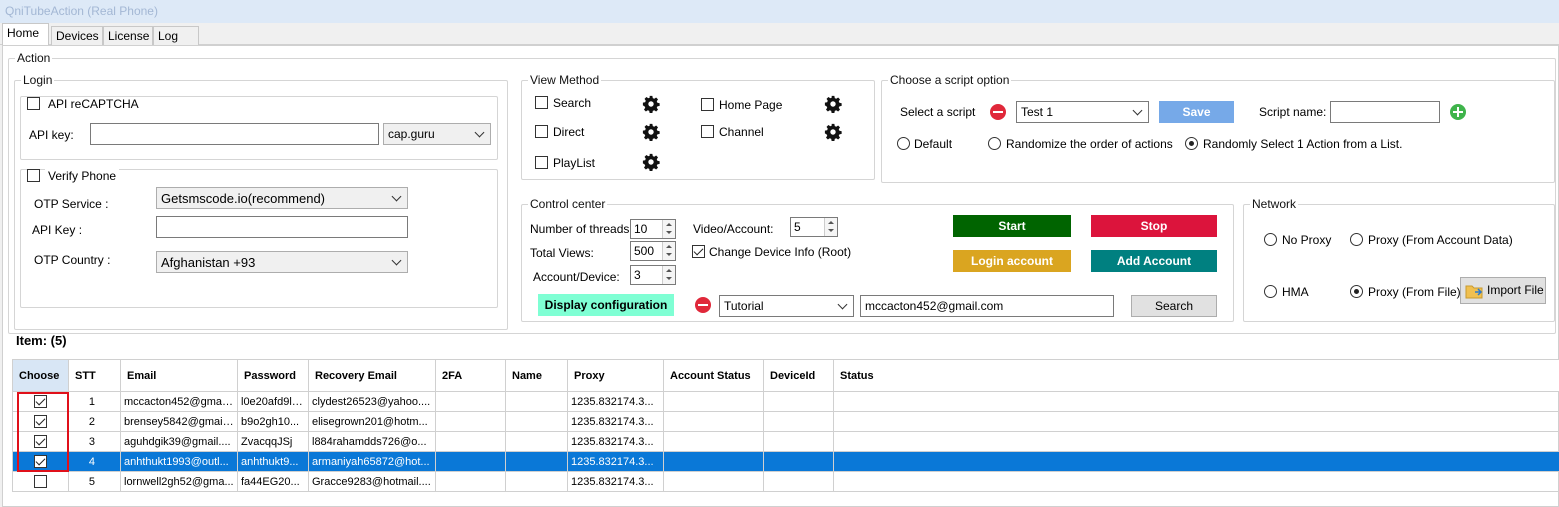  What do you see at coordinates (651, 162) in the screenshot?
I see `playlist-settings-gear-icon` at bounding box center [651, 162].